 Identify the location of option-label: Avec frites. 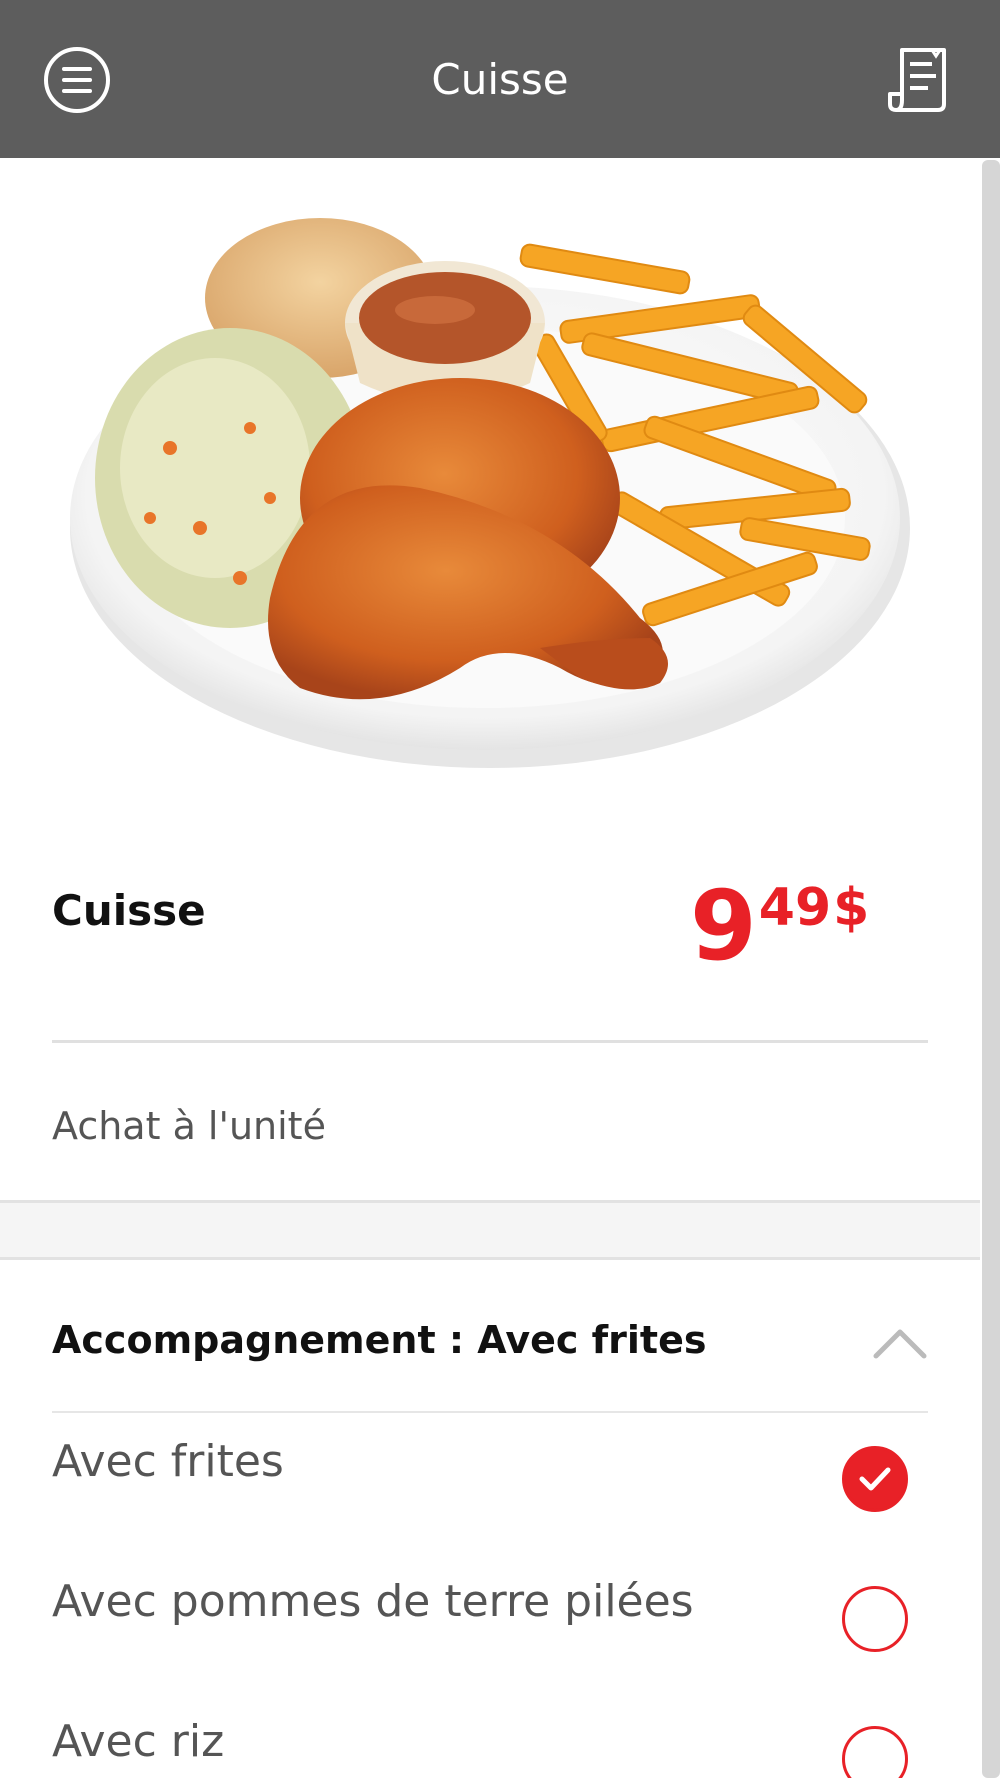
(168, 1461).